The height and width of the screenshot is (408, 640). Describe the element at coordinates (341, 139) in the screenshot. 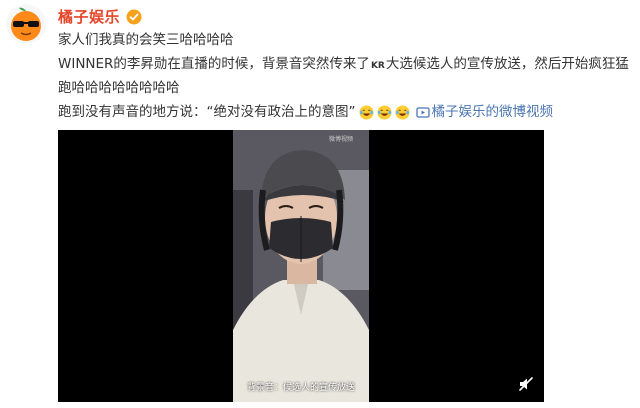

I see `video-watermark: 微博视频` at that location.